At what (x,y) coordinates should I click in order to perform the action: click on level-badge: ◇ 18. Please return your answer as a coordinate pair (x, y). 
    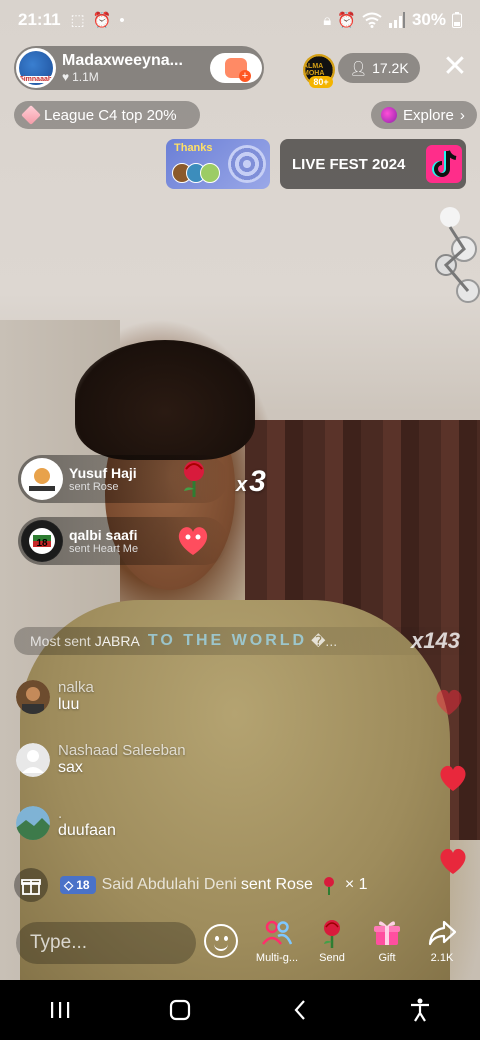
    Looking at the image, I should click on (78, 885).